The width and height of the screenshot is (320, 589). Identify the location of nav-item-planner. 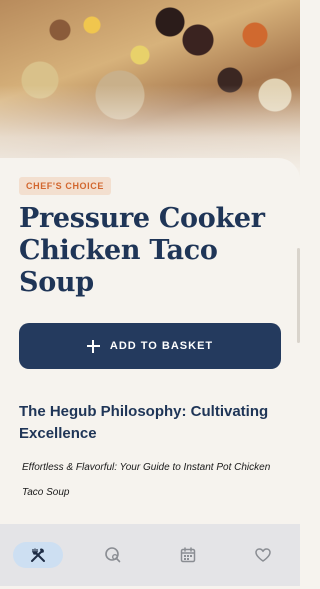
(187, 555).